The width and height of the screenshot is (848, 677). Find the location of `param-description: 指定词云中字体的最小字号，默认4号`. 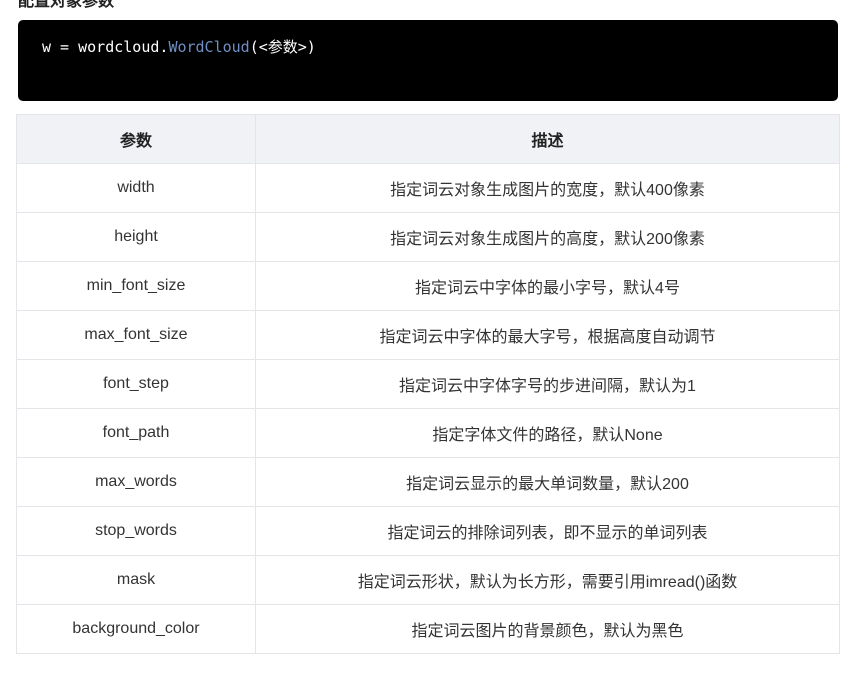

param-description: 指定词云中字体的最小字号，默认4号 is located at coordinates (547, 286).